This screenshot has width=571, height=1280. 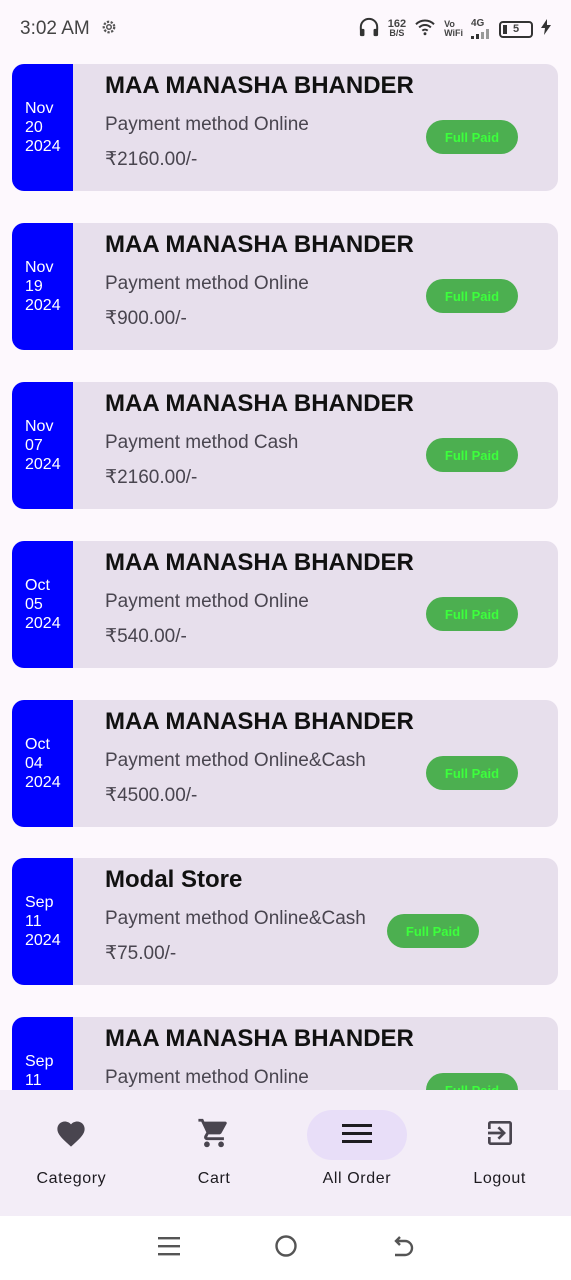 I want to click on payment-method: Payment method Cash, so click(x=202, y=442).